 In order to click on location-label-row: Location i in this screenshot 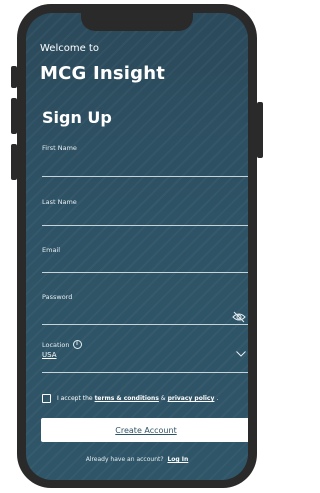, I will do `click(145, 344)`.